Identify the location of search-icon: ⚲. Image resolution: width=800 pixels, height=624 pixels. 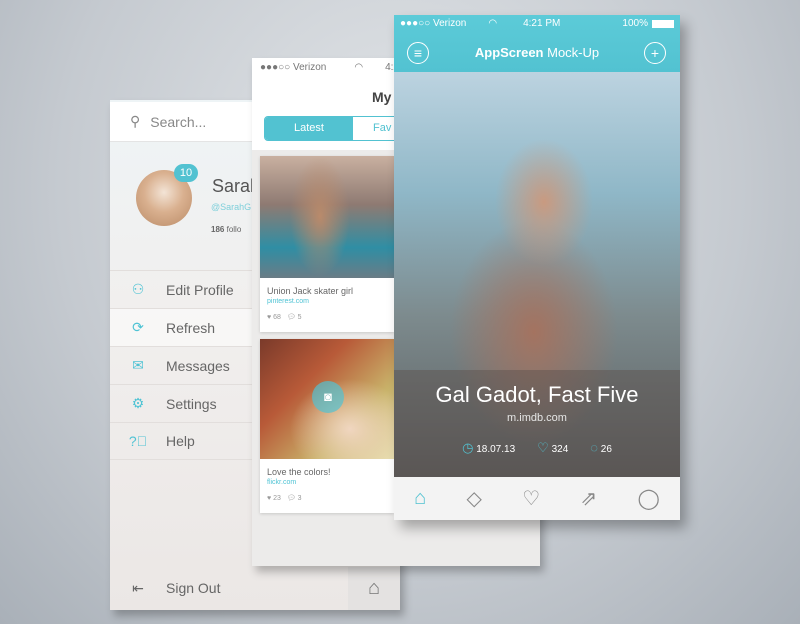
(135, 121).